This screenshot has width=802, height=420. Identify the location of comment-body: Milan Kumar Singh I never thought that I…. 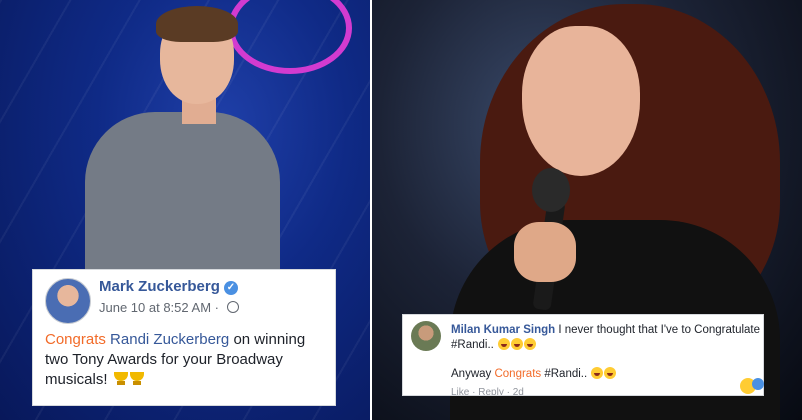
(606, 338).